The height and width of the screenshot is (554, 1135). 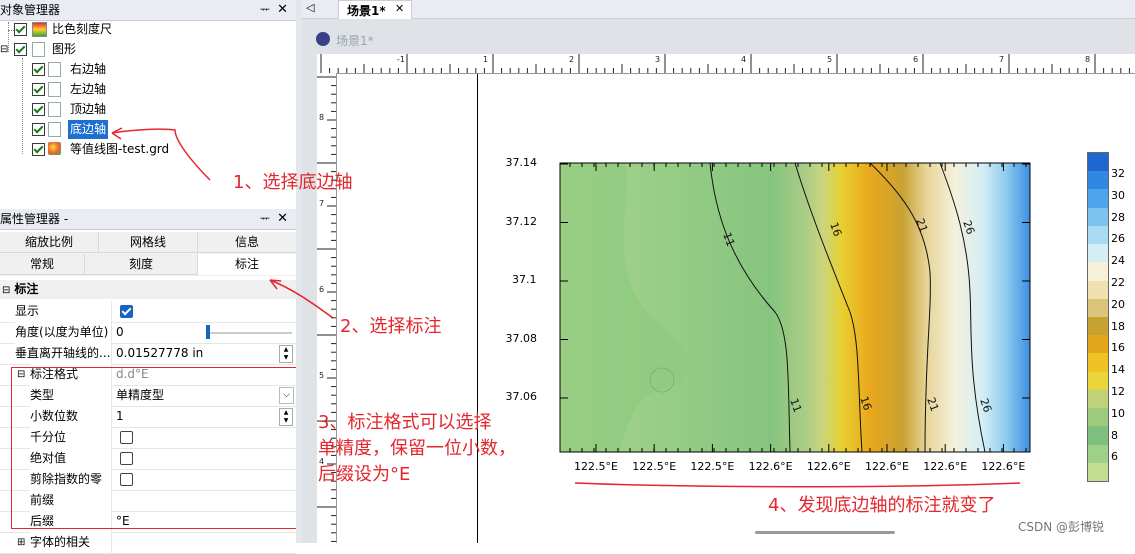 I want to click on annotation-step2: 2、选择标注, so click(x=391, y=326).